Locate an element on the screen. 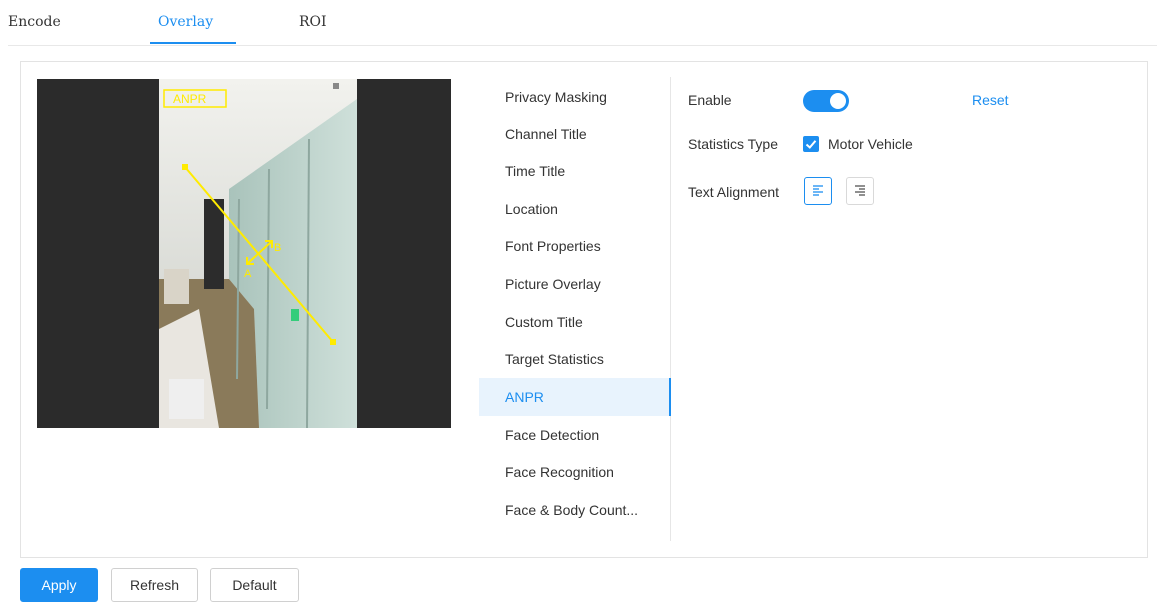 The image size is (1157, 609). align-right-button is located at coordinates (860, 191).